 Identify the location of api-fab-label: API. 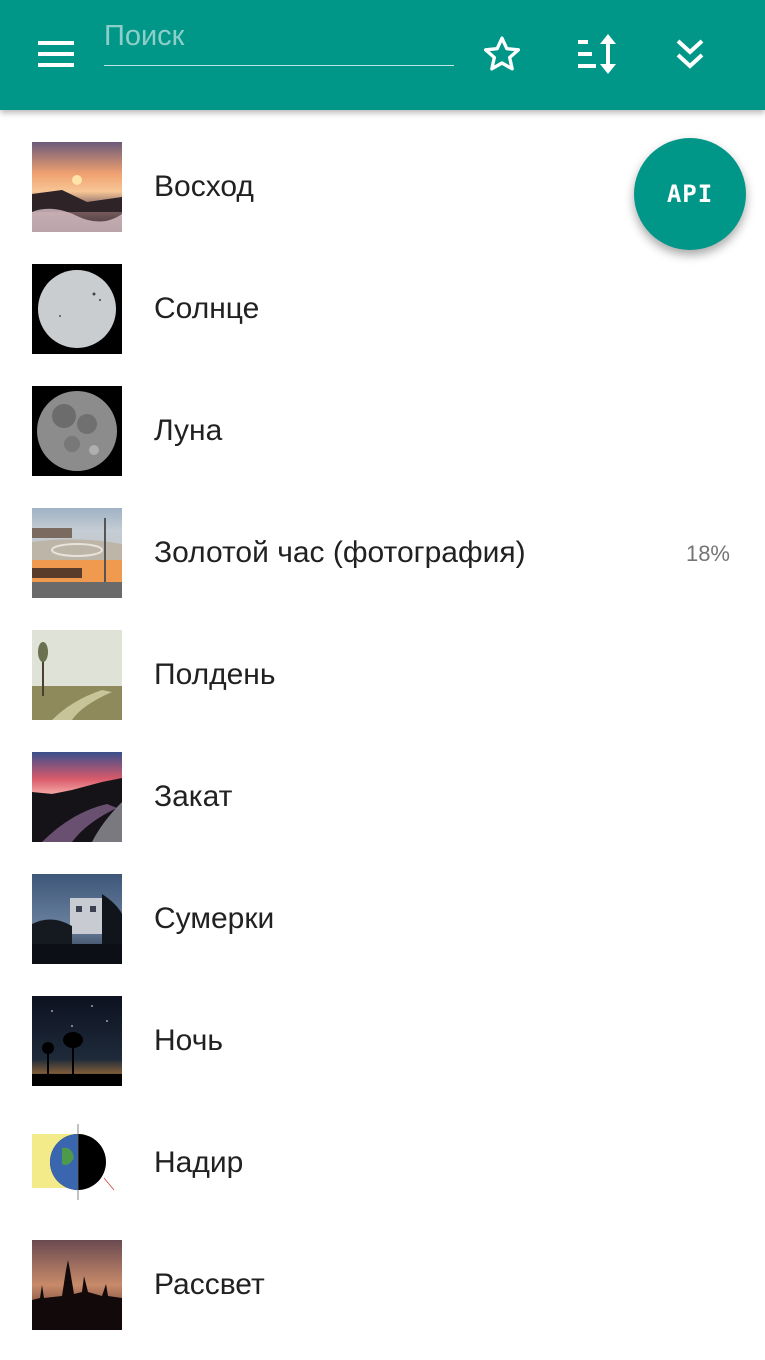
(690, 194).